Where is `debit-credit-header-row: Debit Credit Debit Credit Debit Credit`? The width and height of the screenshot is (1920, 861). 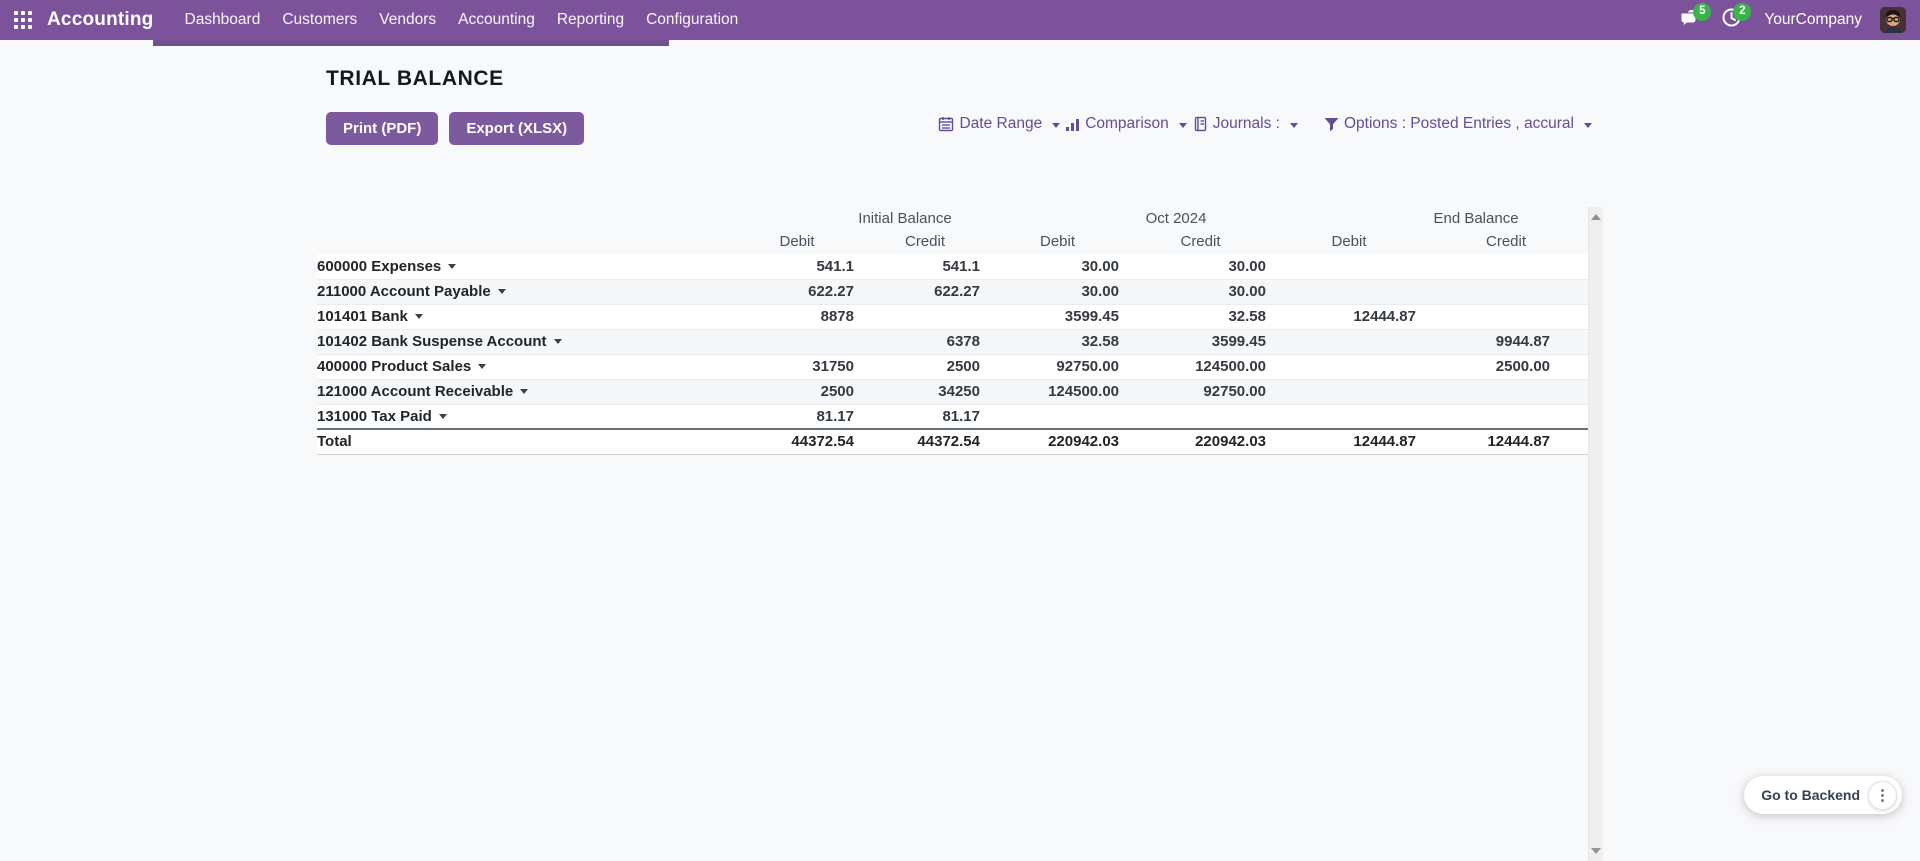 debit-credit-header-row: Debit Credit Debit Credit Debit Credit is located at coordinates (952, 242).